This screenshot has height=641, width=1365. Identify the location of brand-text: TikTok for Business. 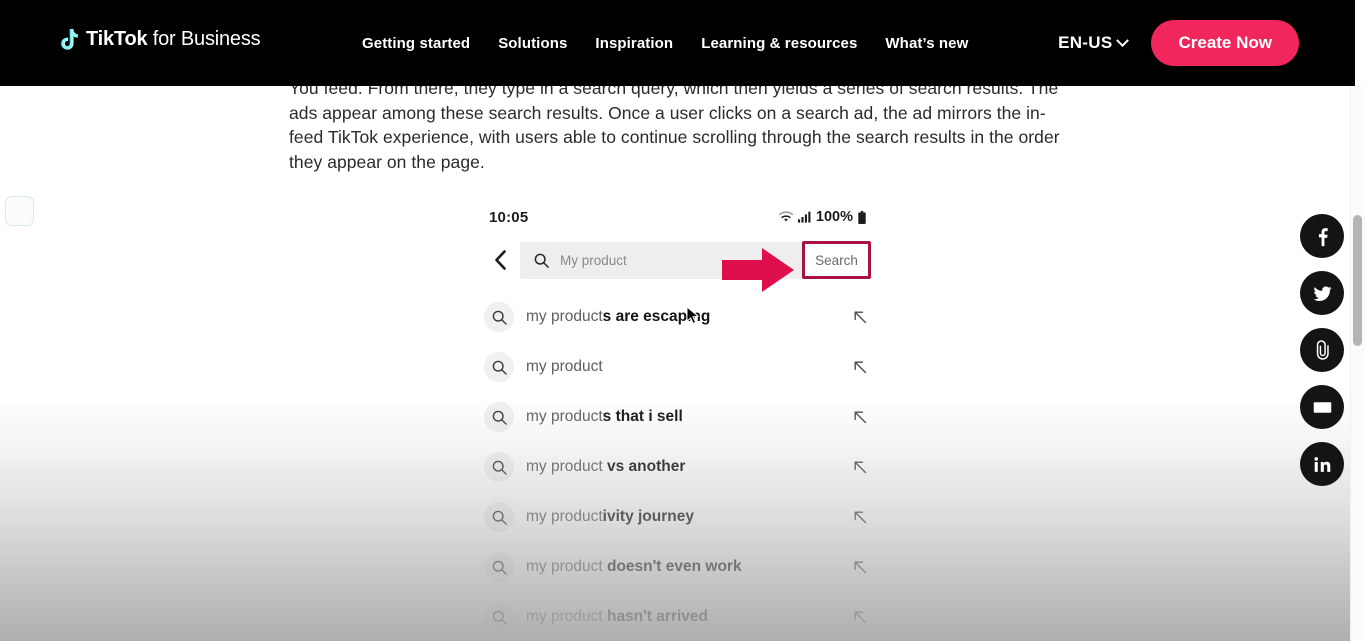
(173, 39).